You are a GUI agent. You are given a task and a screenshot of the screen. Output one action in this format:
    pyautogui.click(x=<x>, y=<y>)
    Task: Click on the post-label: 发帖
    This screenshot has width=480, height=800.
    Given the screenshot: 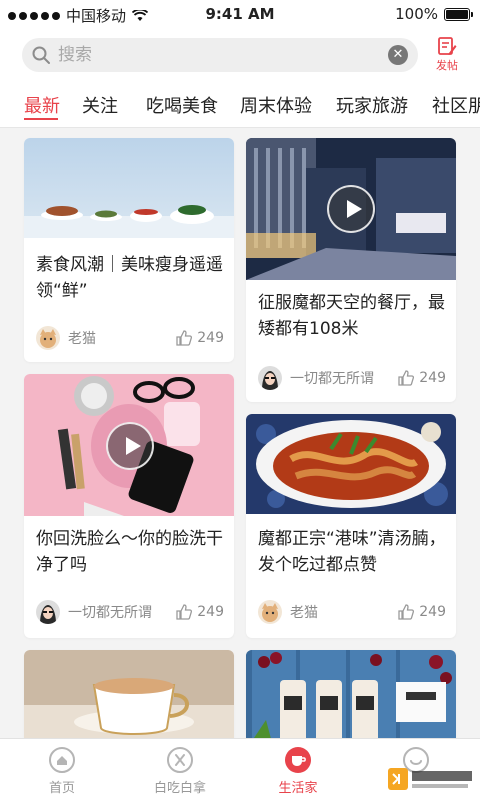 What is the action you would take?
    pyautogui.click(x=447, y=65)
    